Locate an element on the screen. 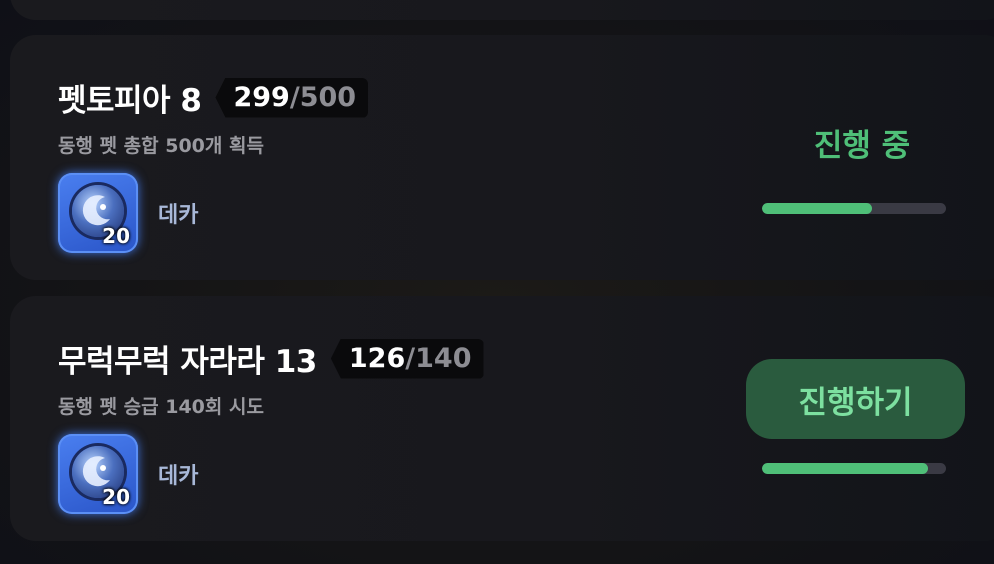 The height and width of the screenshot is (564, 994). quest-header: 무럭무럭 자라라 13 126/140 is located at coordinates (271, 358).